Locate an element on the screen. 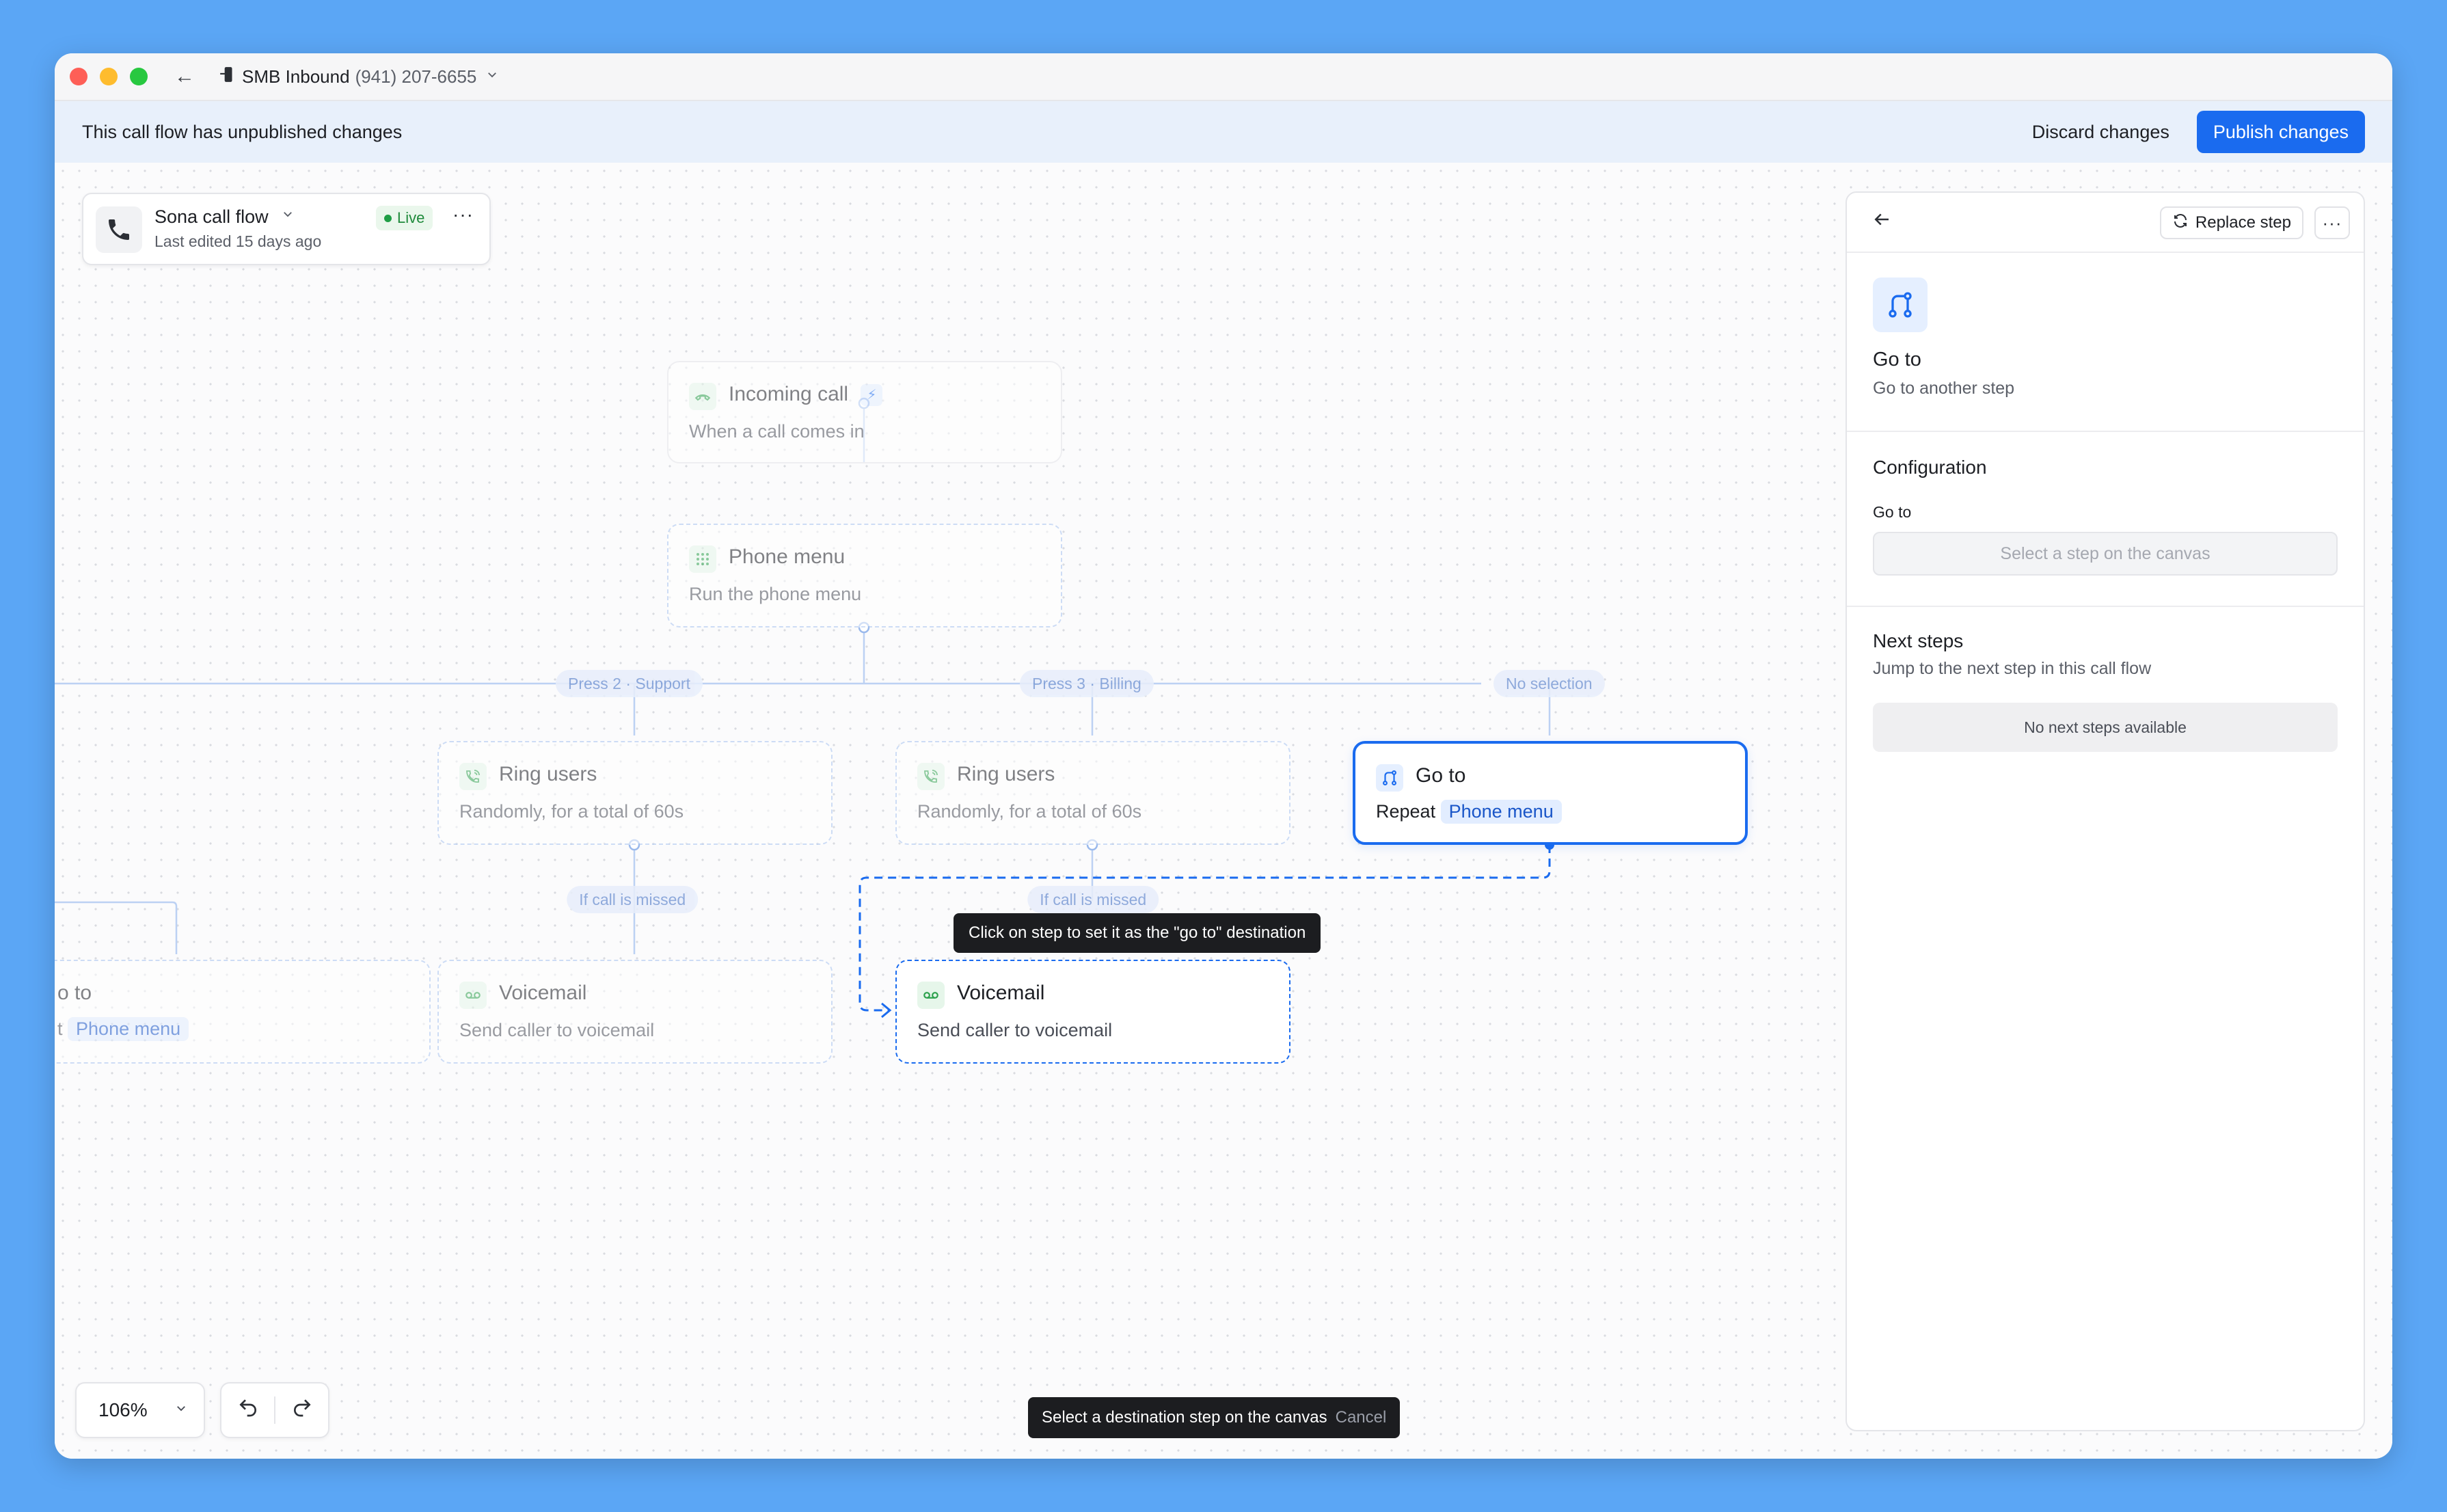  undo-redo-group is located at coordinates (274, 1410).